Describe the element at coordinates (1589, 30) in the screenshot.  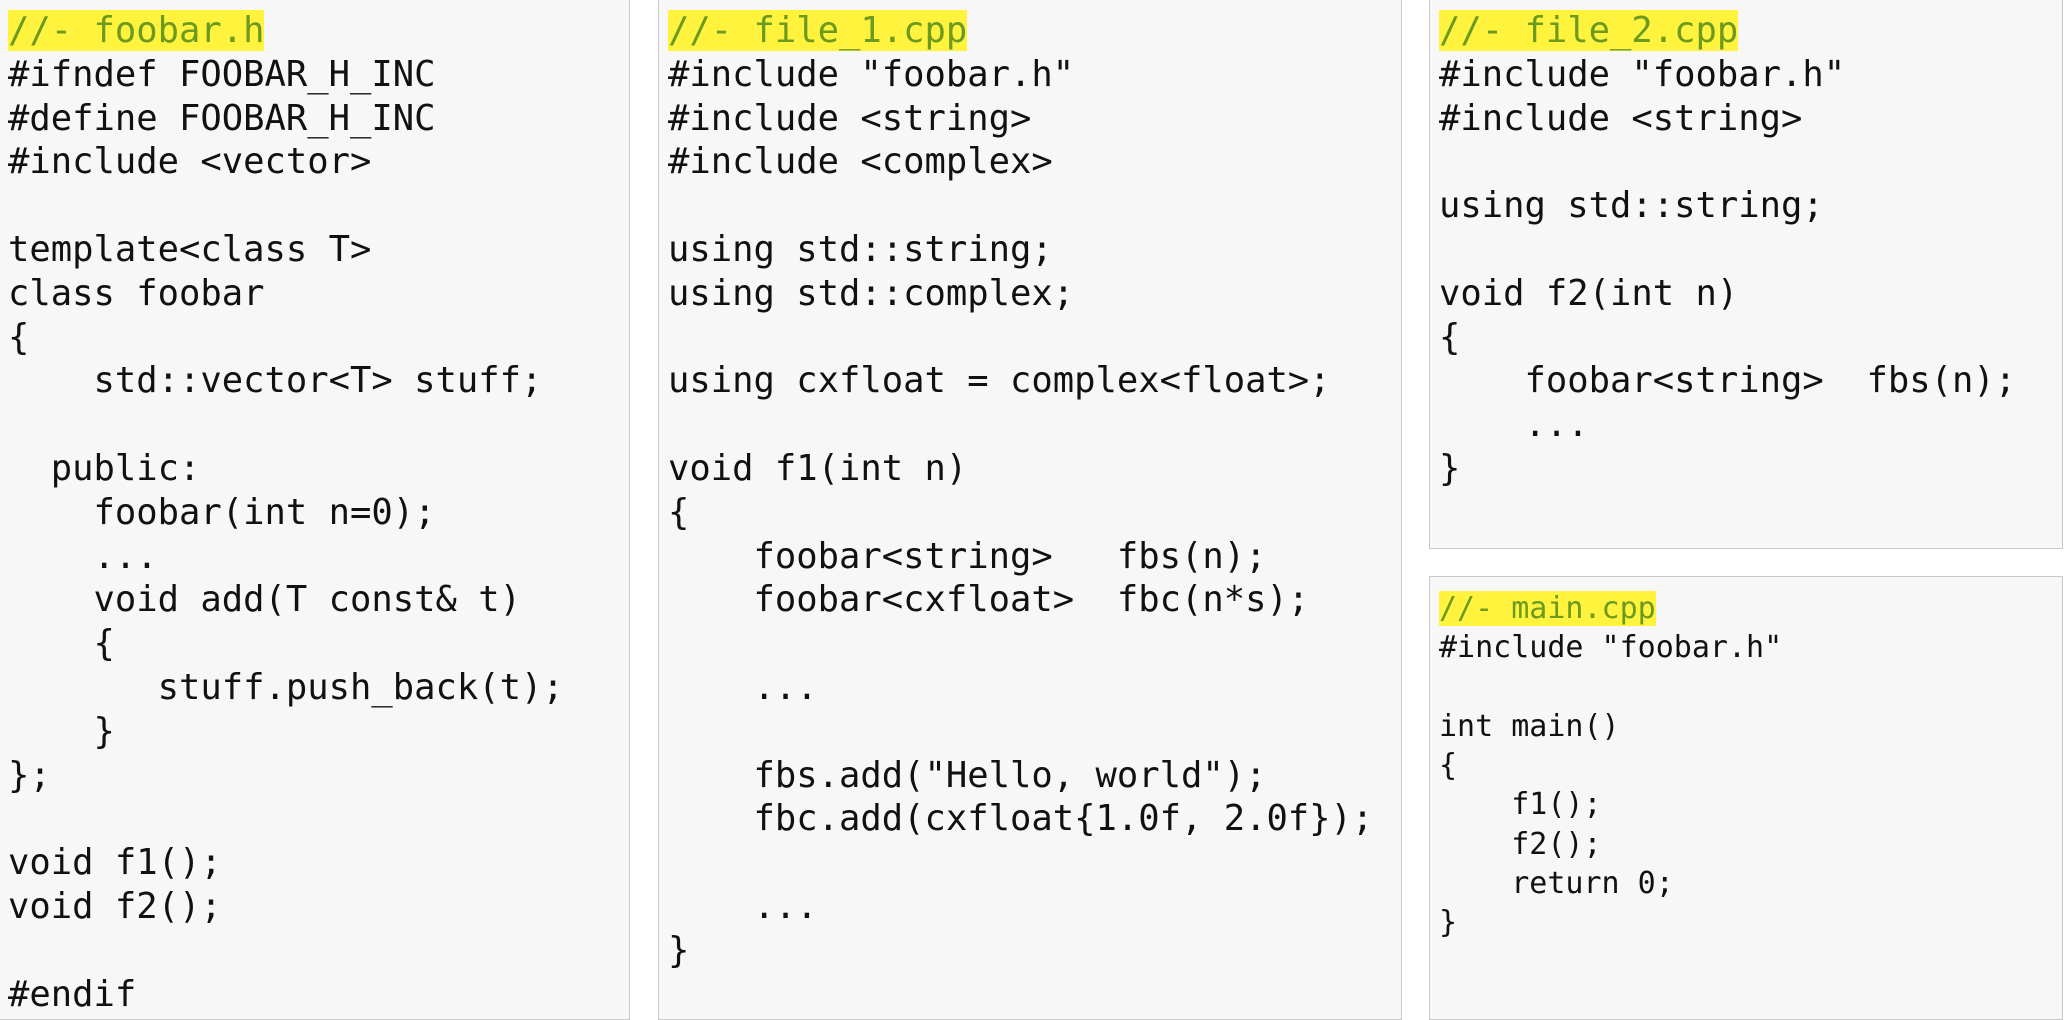
I see `file-title: //- file_2.cpp` at that location.